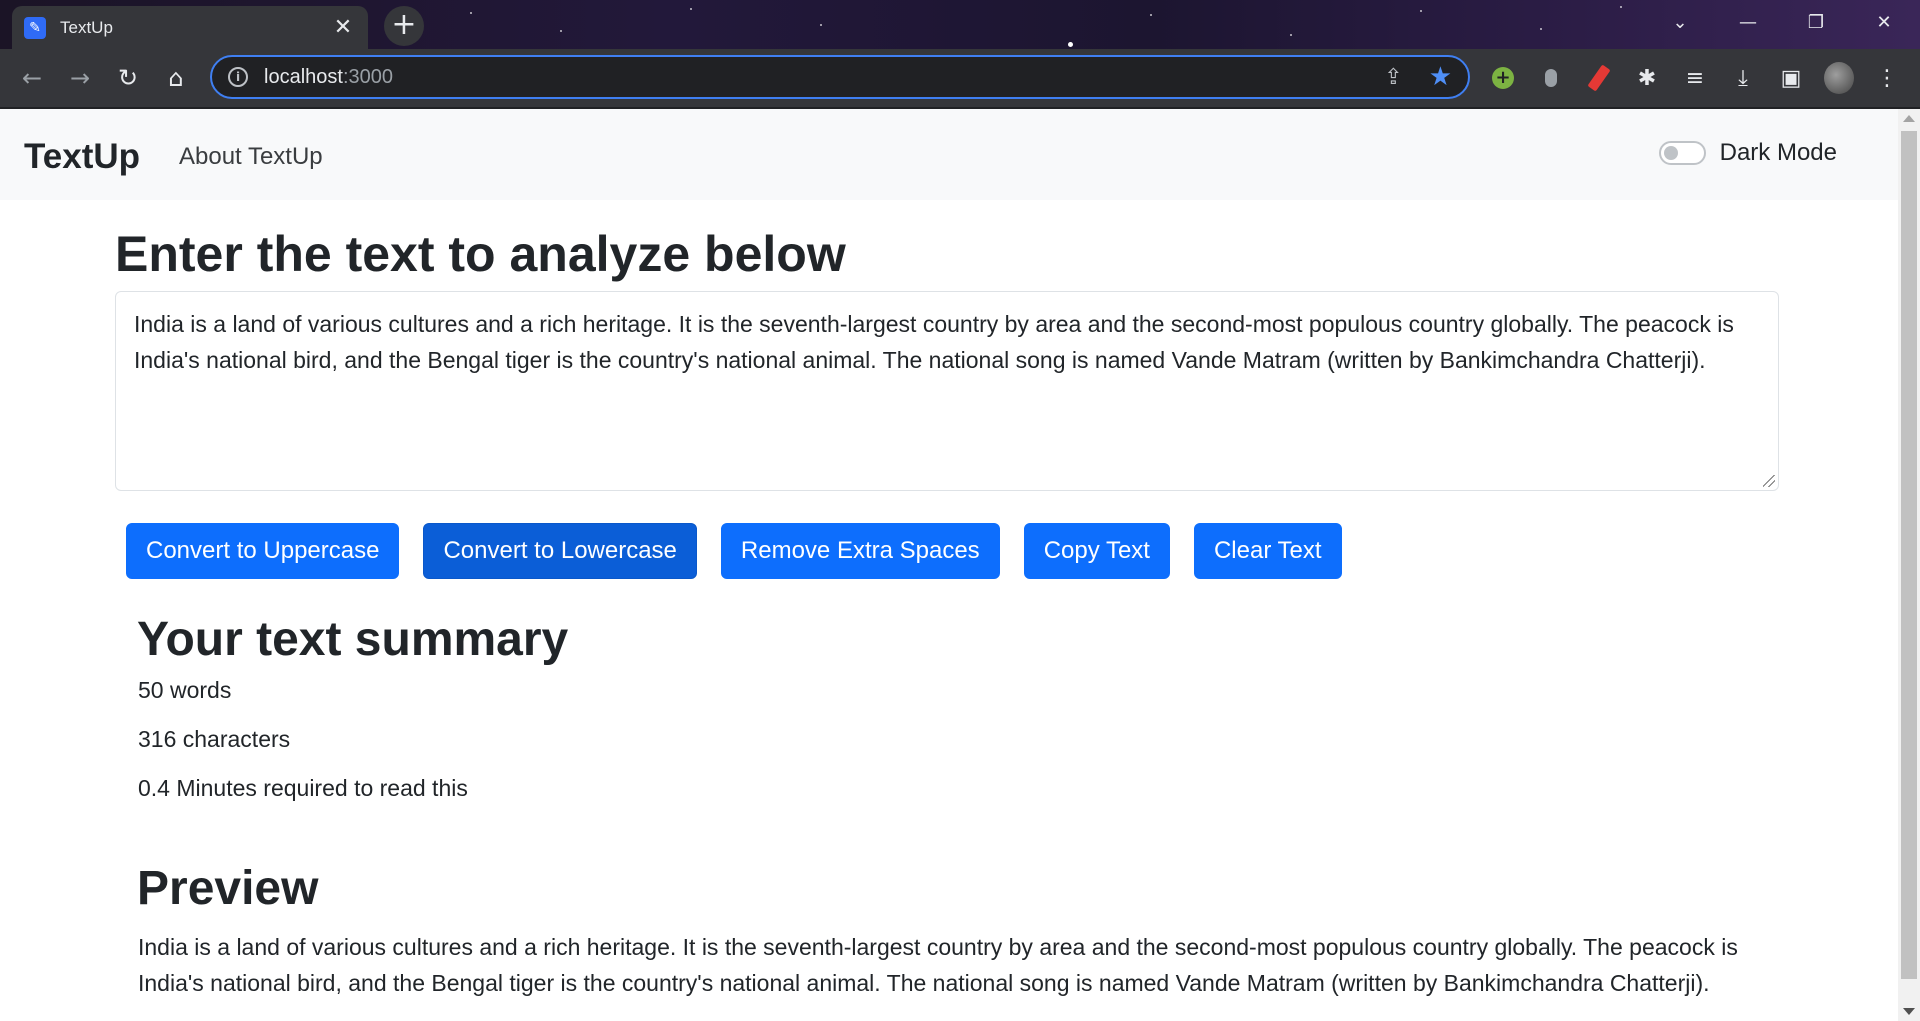 The height and width of the screenshot is (1021, 1920). I want to click on dark-mode-label: Dark Mode, so click(1778, 152).